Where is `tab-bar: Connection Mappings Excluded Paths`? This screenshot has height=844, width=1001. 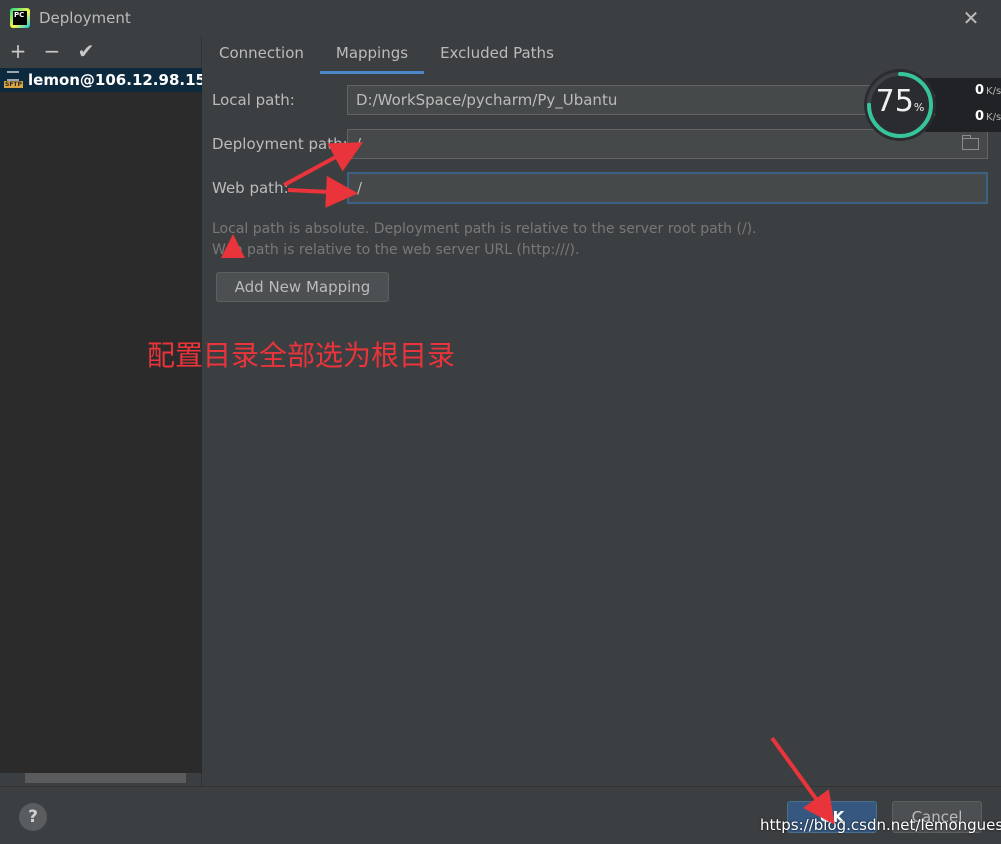
tab-bar: Connection Mappings Excluded Paths is located at coordinates (386, 55).